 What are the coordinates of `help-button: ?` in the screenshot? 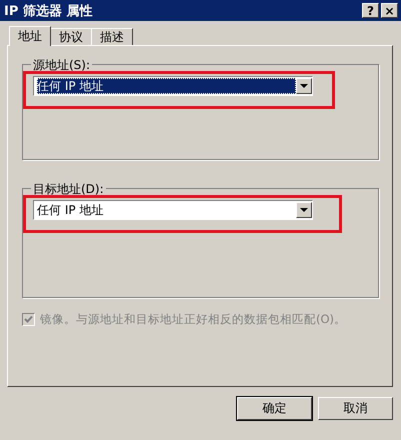 It's located at (370, 10).